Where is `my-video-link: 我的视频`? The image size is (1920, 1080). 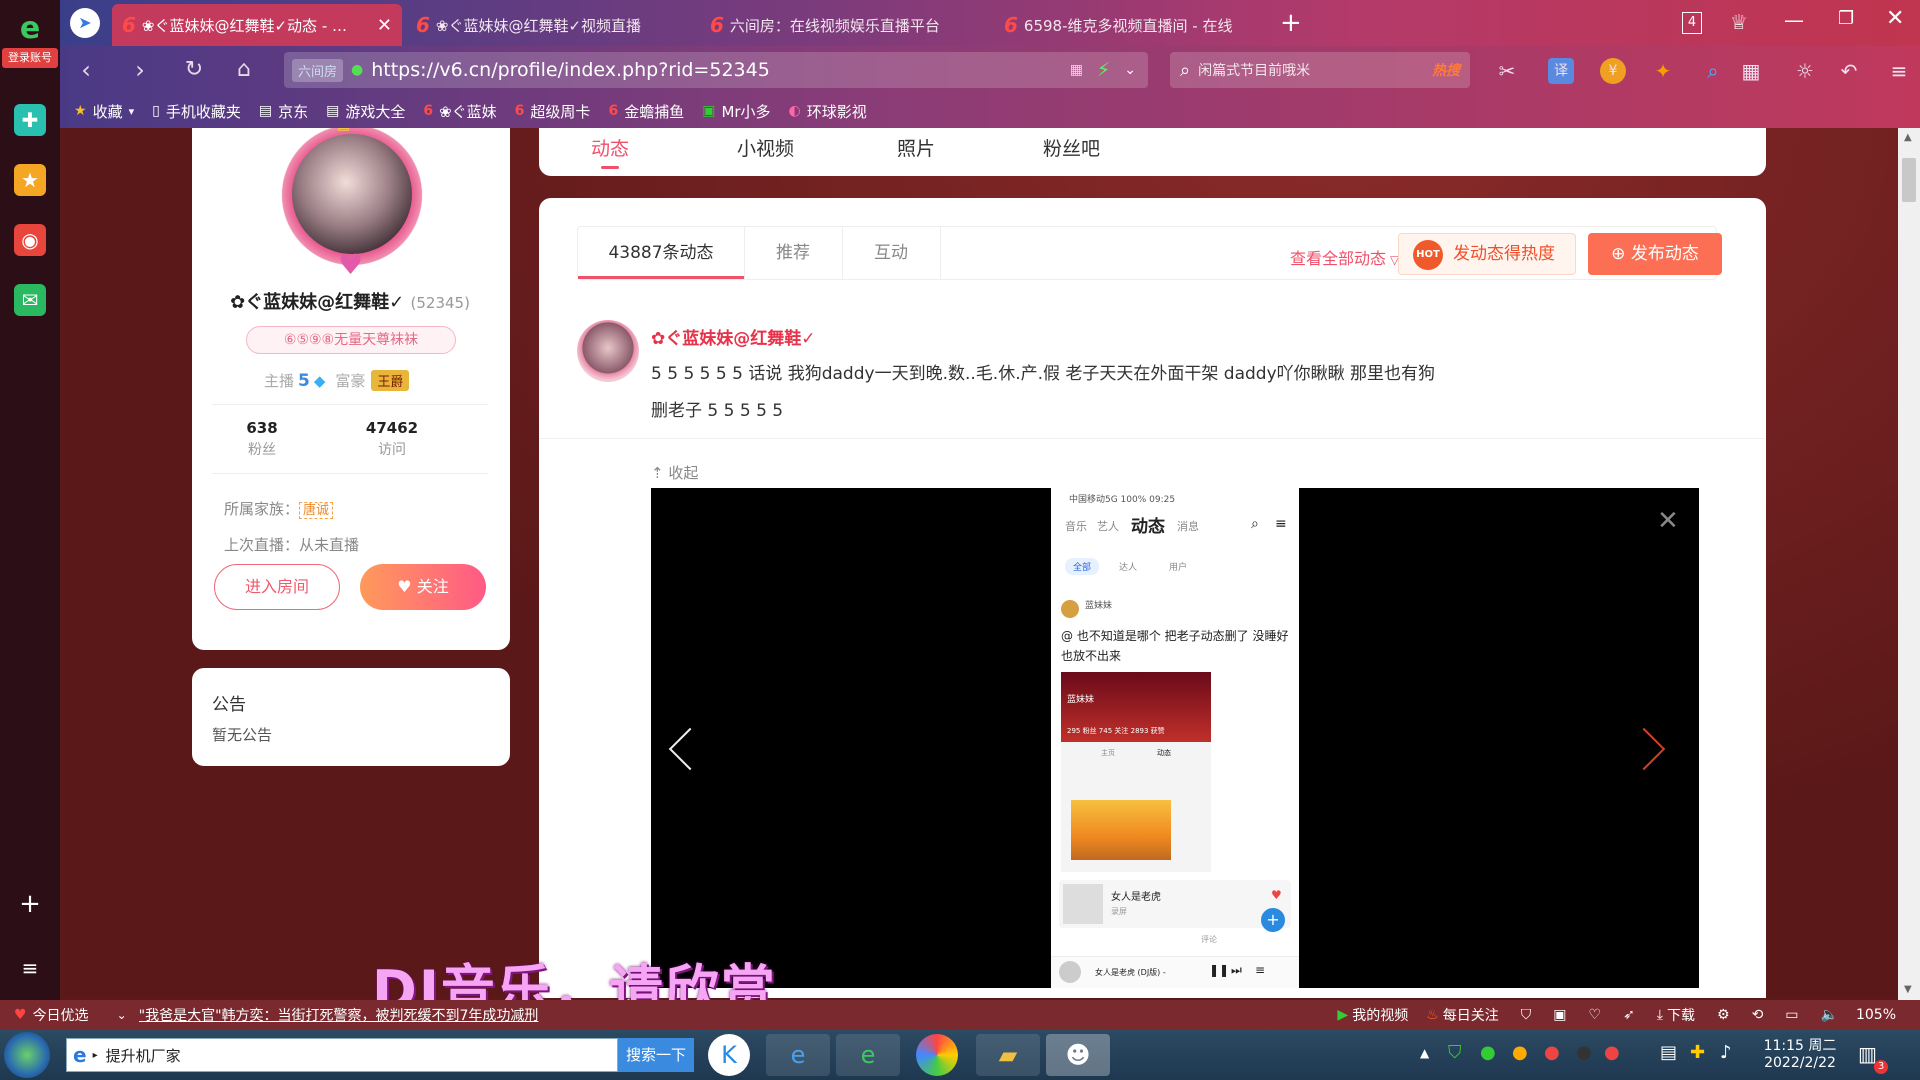 my-video-link: 我的视频 is located at coordinates (1380, 1015).